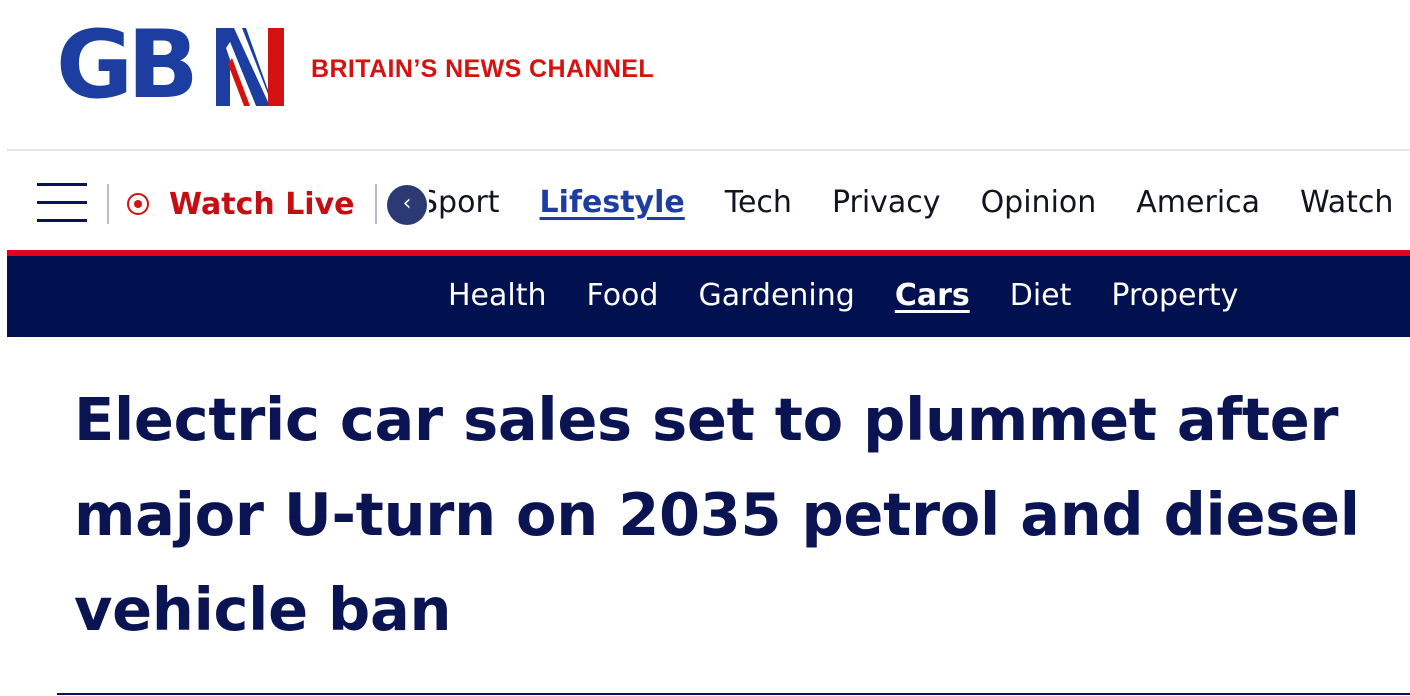  Describe the element at coordinates (733, 694) in the screenshot. I see `headline-divider` at that location.